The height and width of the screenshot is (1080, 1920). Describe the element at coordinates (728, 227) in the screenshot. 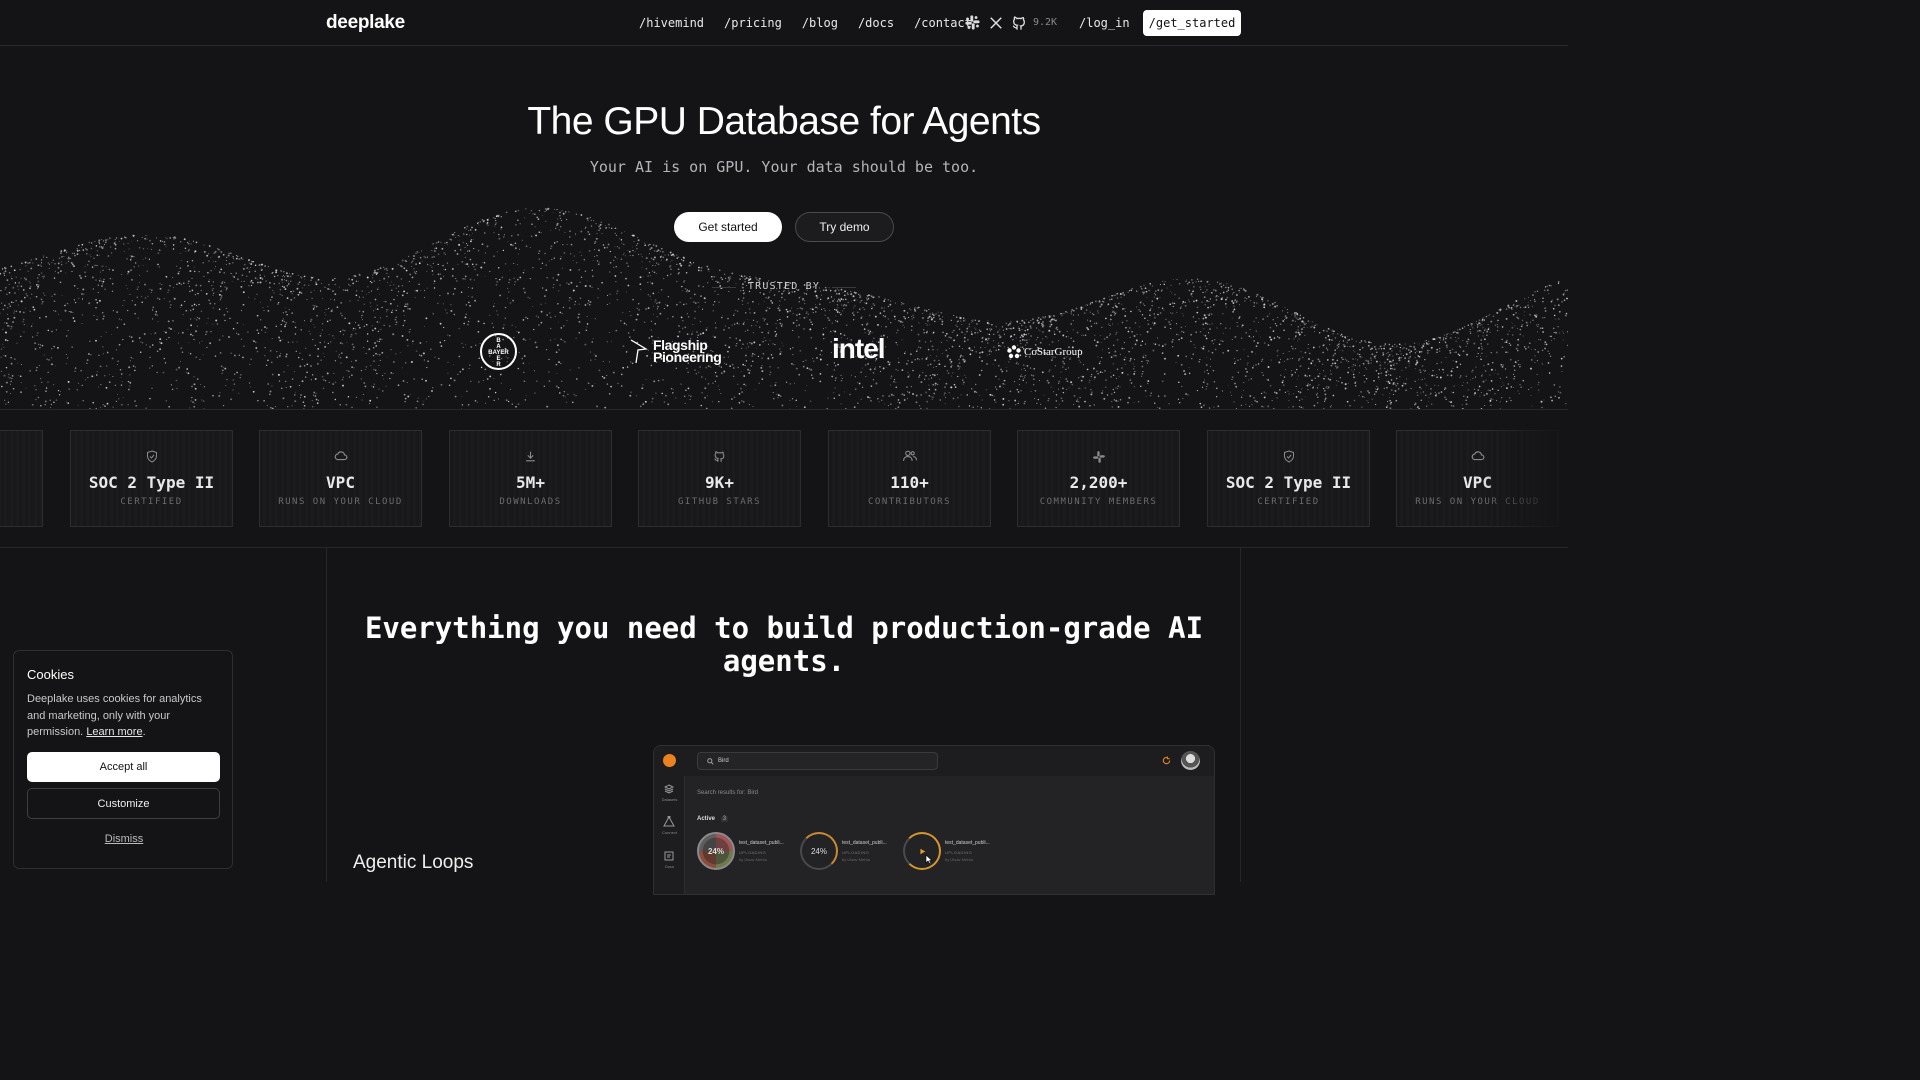

I see `get-started-button: Get started` at that location.